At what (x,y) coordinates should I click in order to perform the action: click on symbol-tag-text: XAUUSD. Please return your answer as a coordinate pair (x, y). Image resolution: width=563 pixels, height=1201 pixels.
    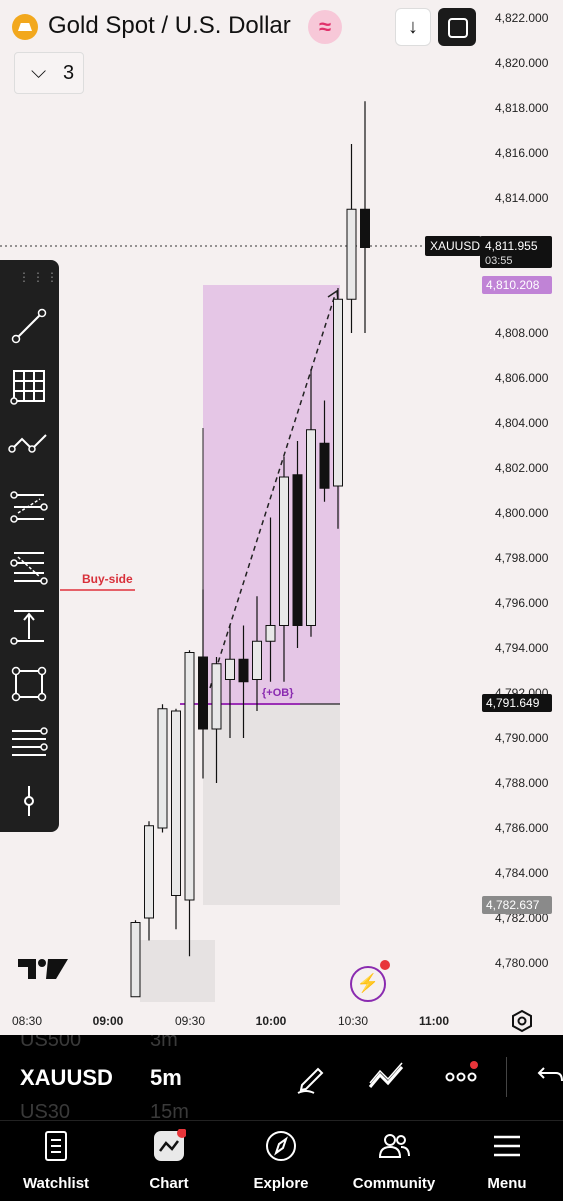
    Looking at the image, I should click on (455, 246).